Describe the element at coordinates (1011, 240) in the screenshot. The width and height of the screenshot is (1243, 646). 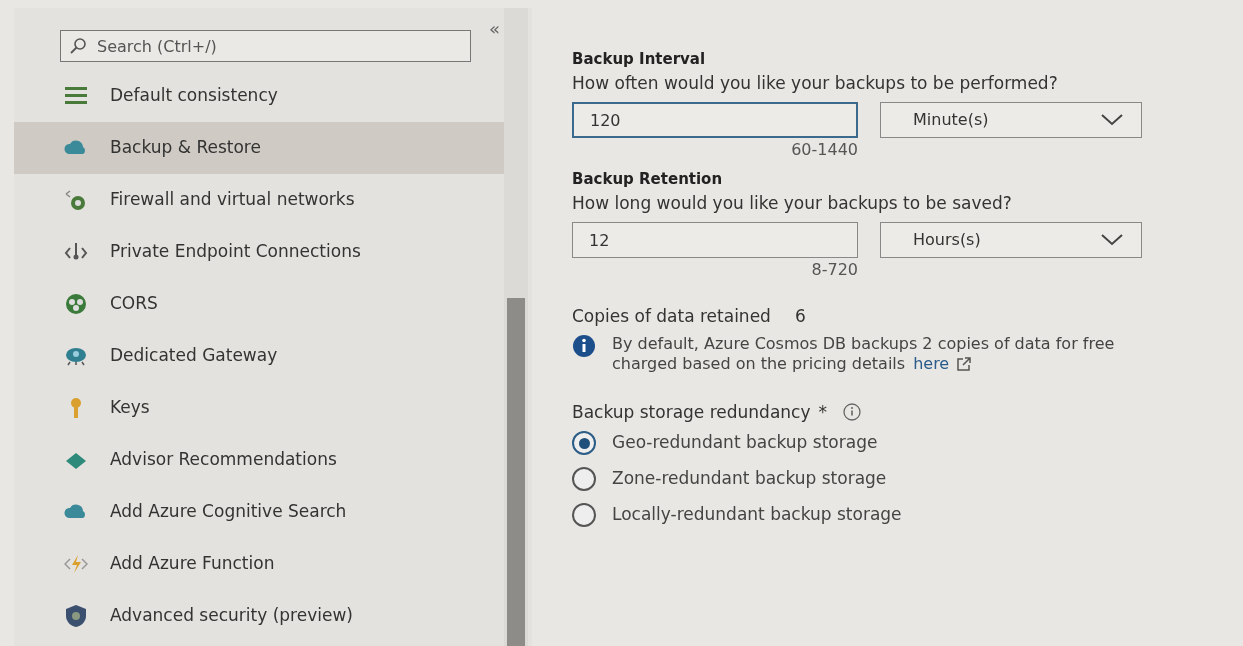
I see `unit-dropdown: Hours(s)` at that location.